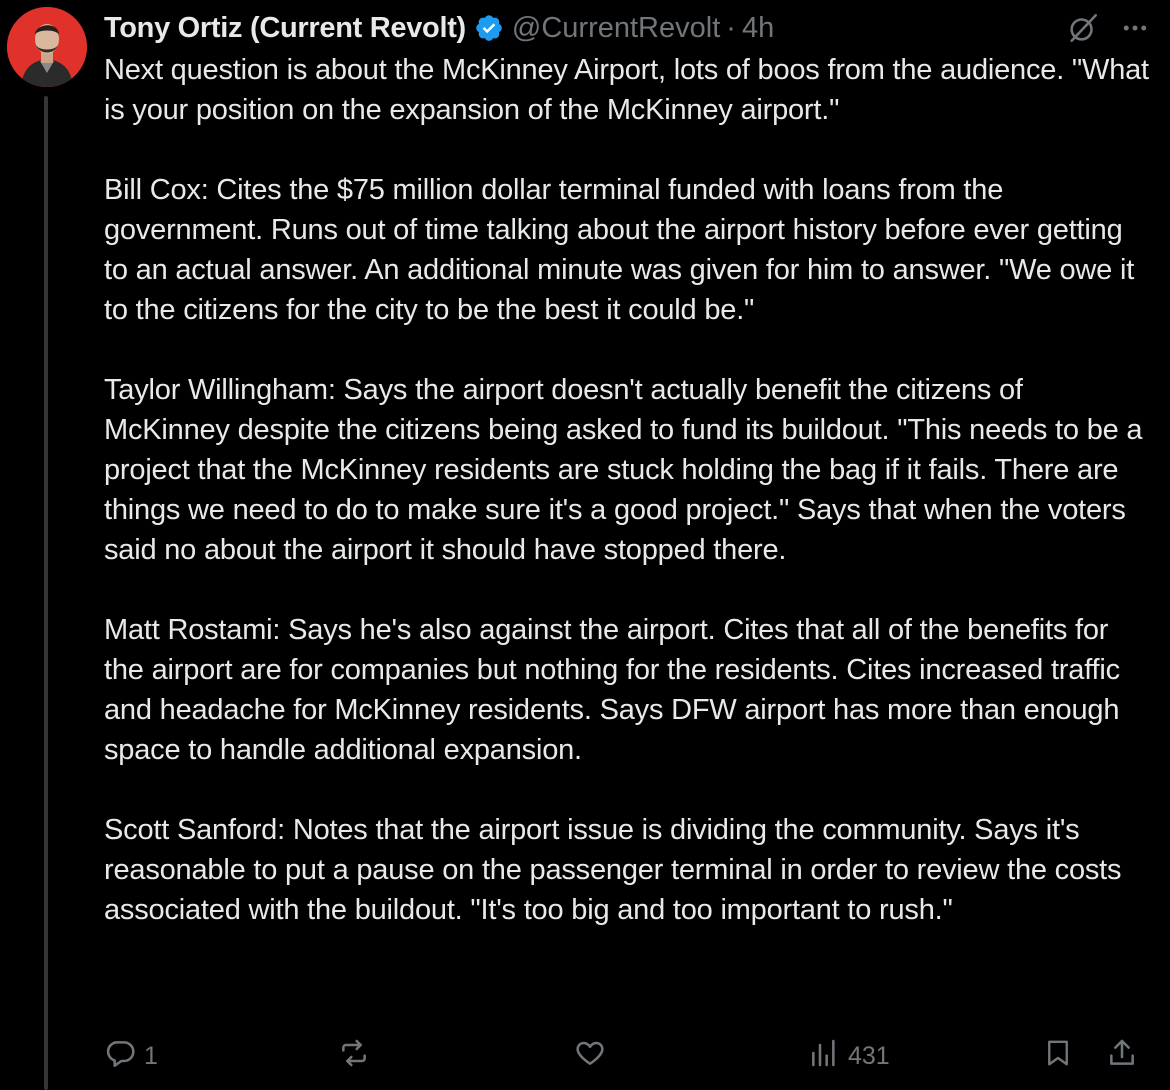 Image resolution: width=1170 pixels, height=1090 pixels. What do you see at coordinates (622, 1056) in the screenshot?
I see `action-bar: 1 431` at bounding box center [622, 1056].